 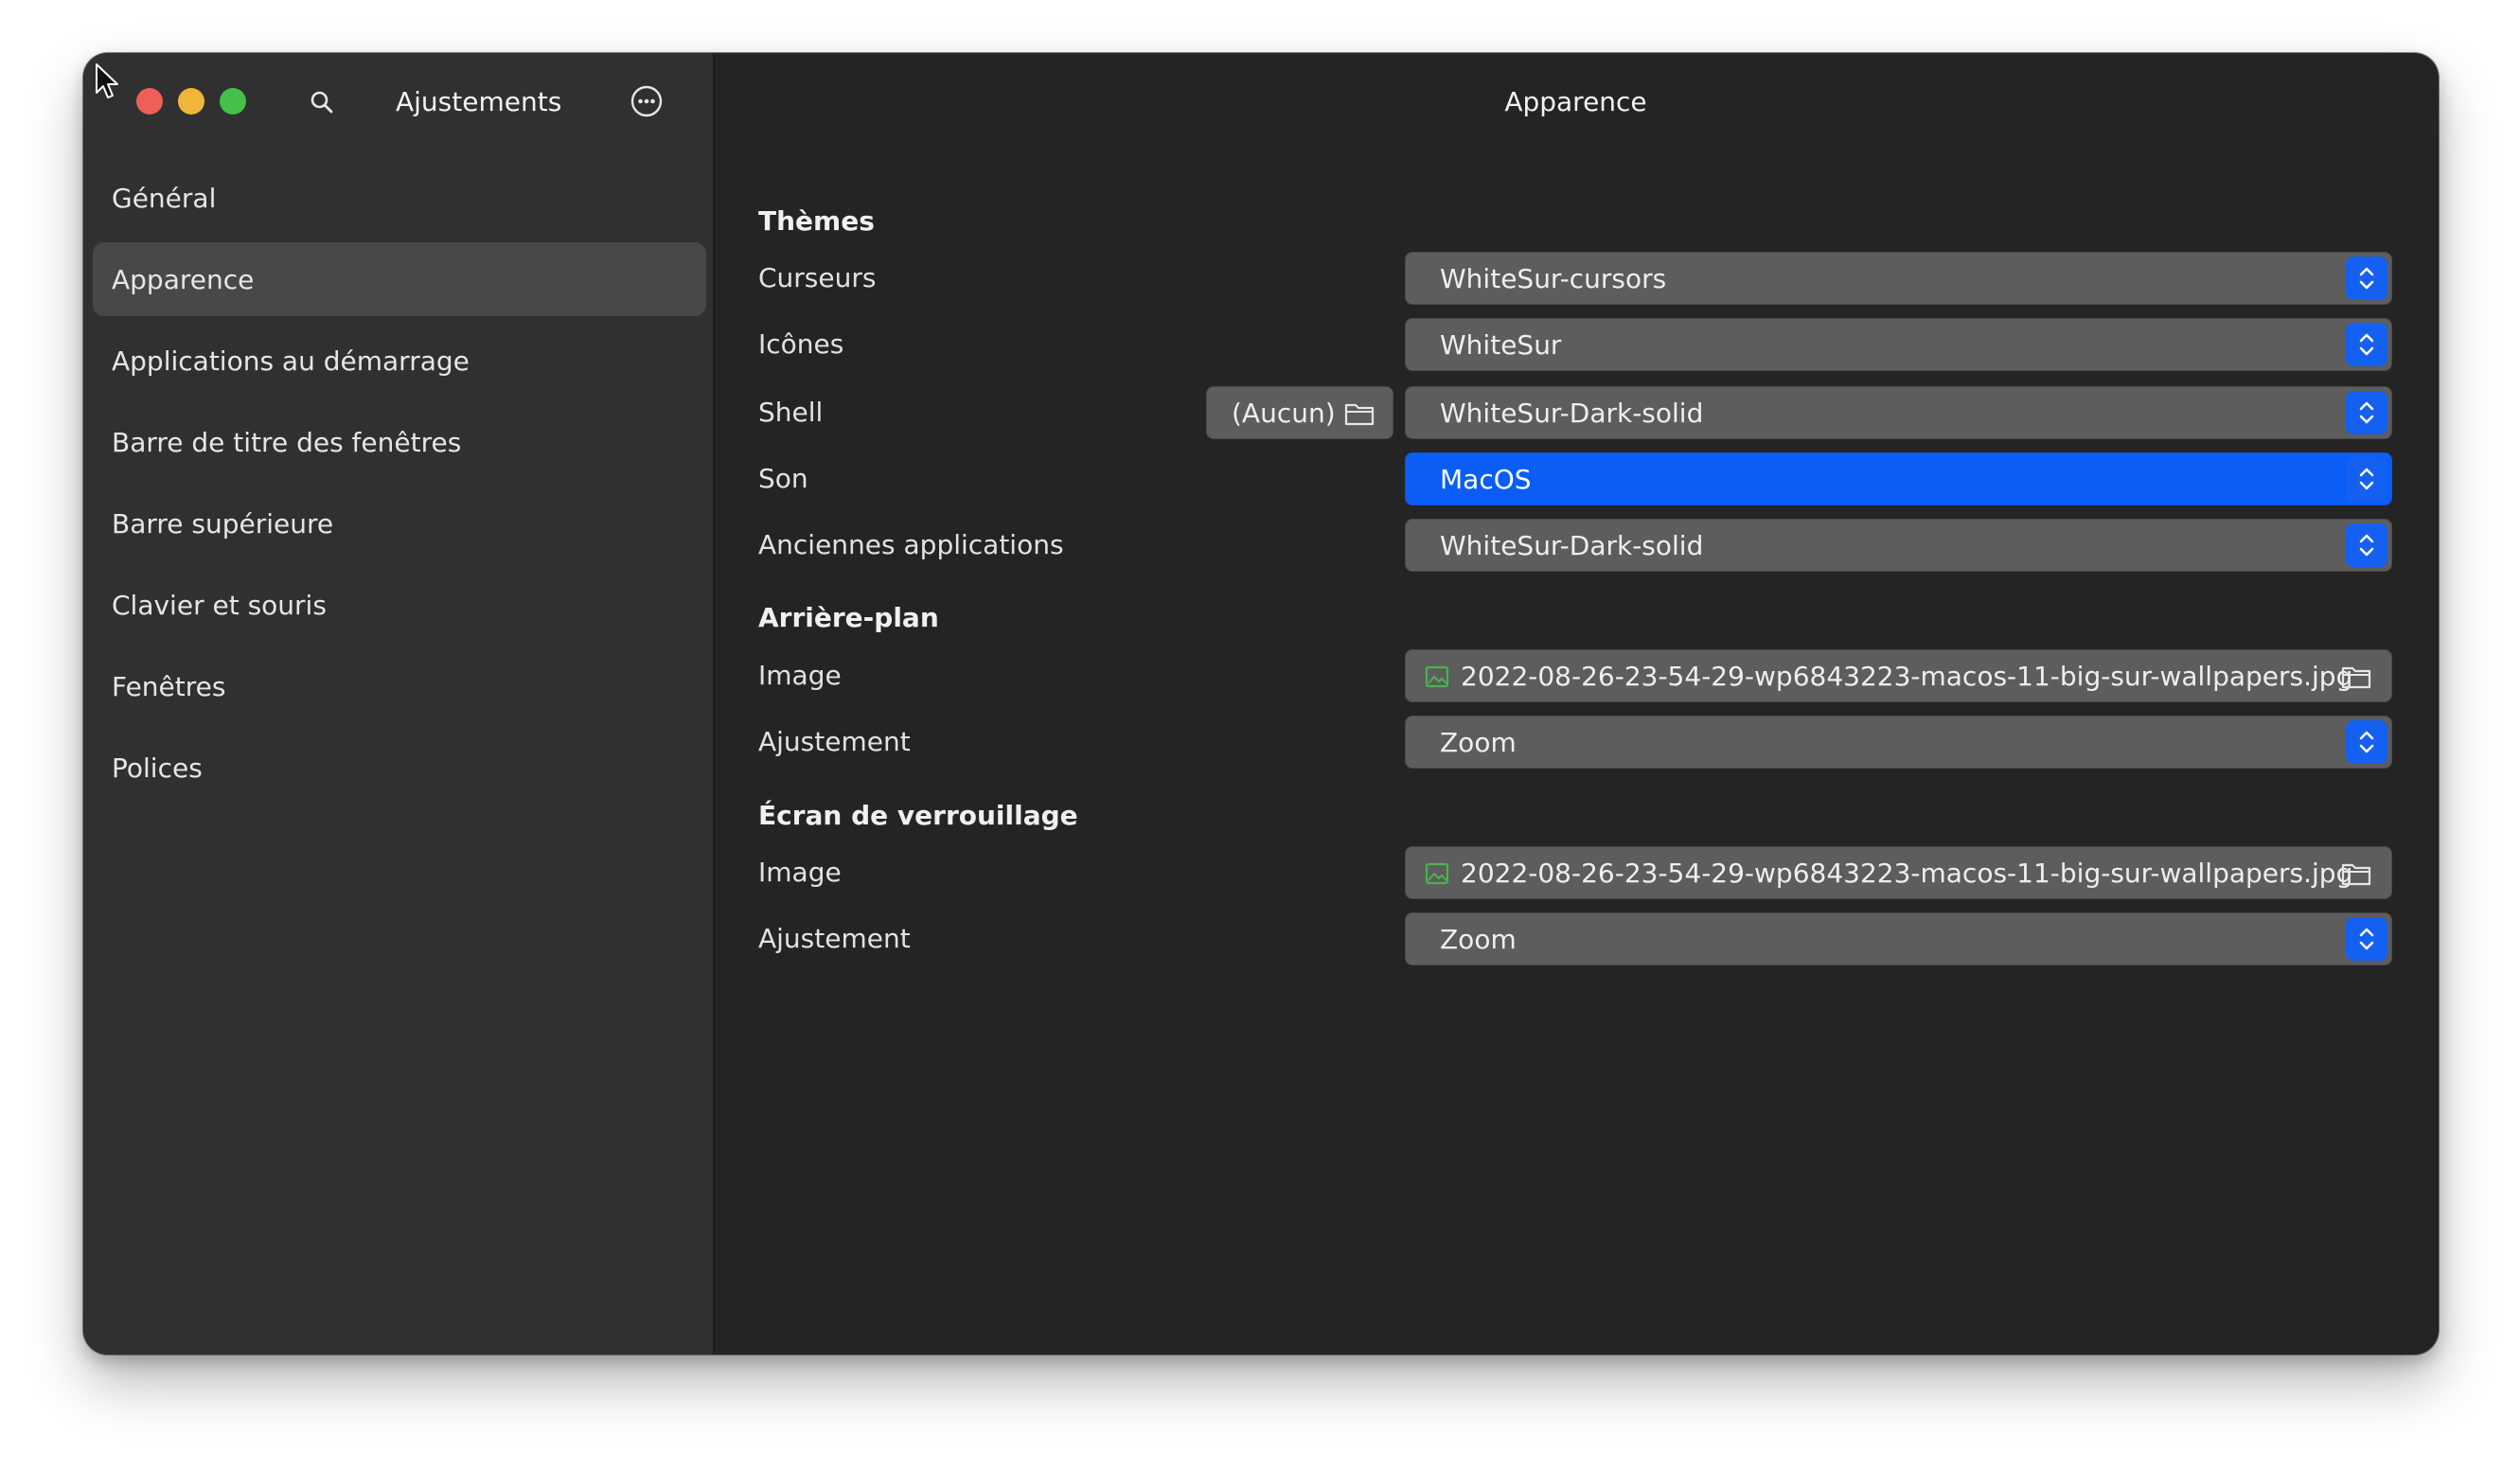 What do you see at coordinates (1899, 545) in the screenshot?
I see `legacy-apps-combo: WhiteSur-Dark-solid` at bounding box center [1899, 545].